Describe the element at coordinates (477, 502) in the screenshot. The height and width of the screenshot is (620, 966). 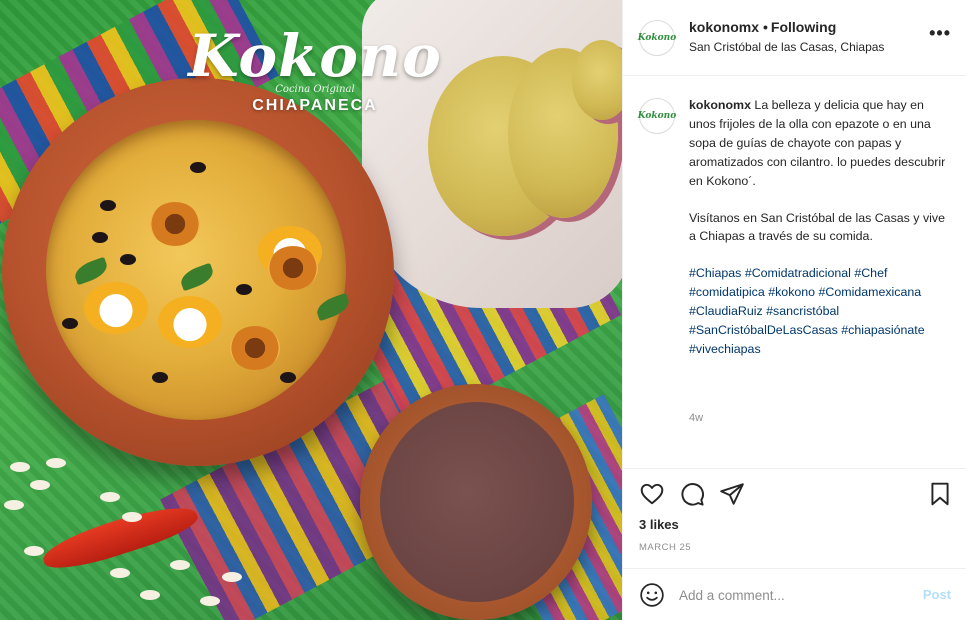
I see `bean-broth` at that location.